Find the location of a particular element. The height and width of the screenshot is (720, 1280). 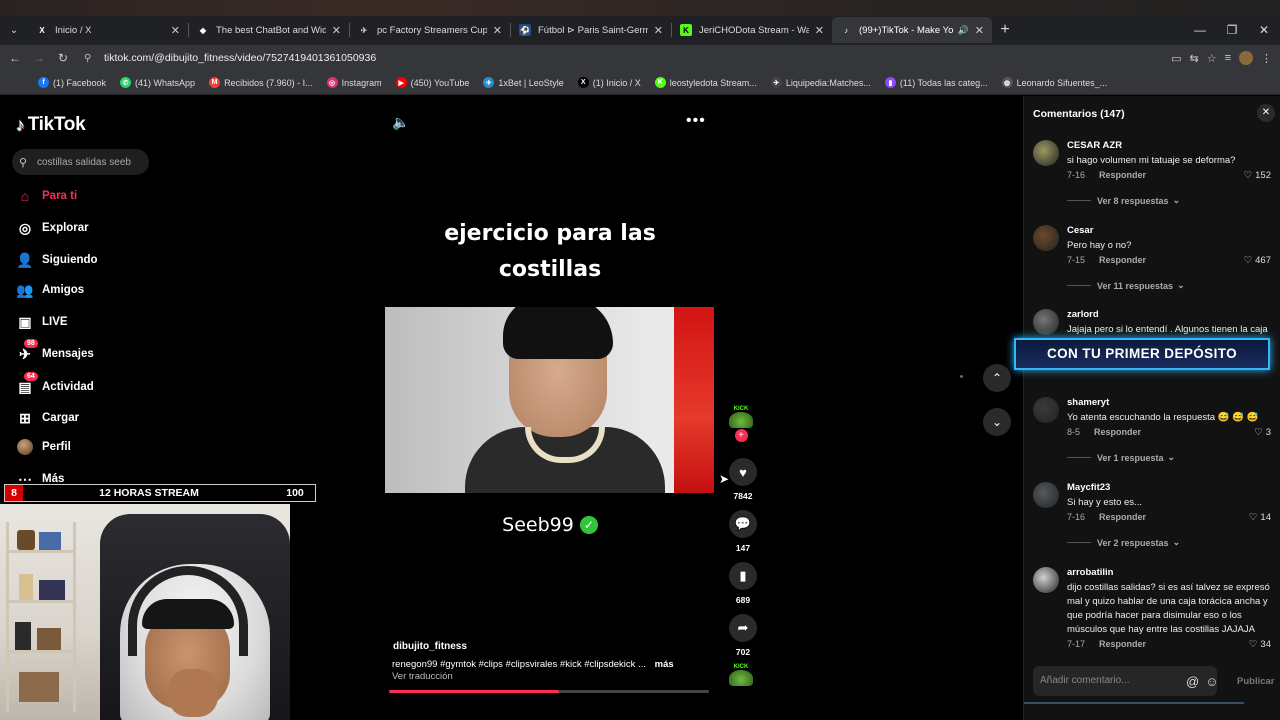

comment-username: Maycfit23 is located at coordinates (1088, 487).